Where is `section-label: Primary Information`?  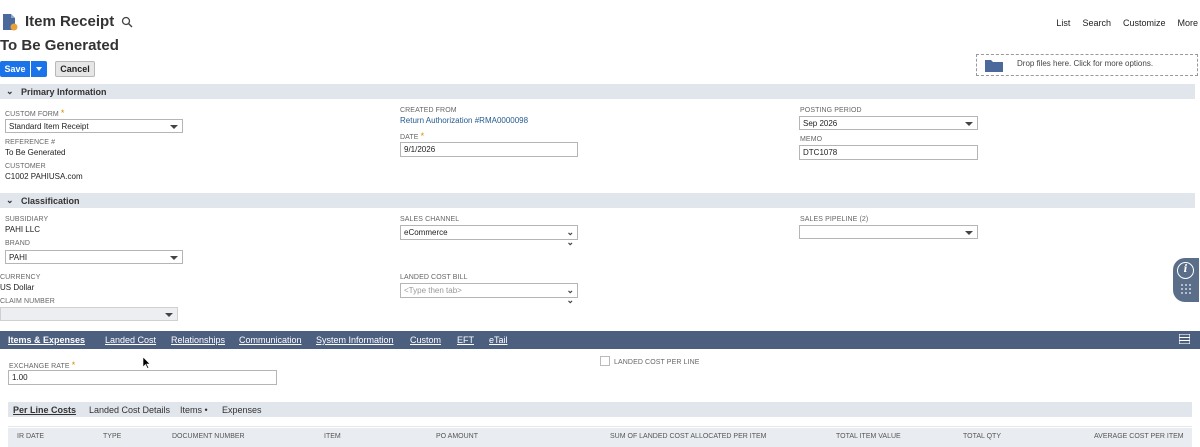 section-label: Primary Information is located at coordinates (64, 92).